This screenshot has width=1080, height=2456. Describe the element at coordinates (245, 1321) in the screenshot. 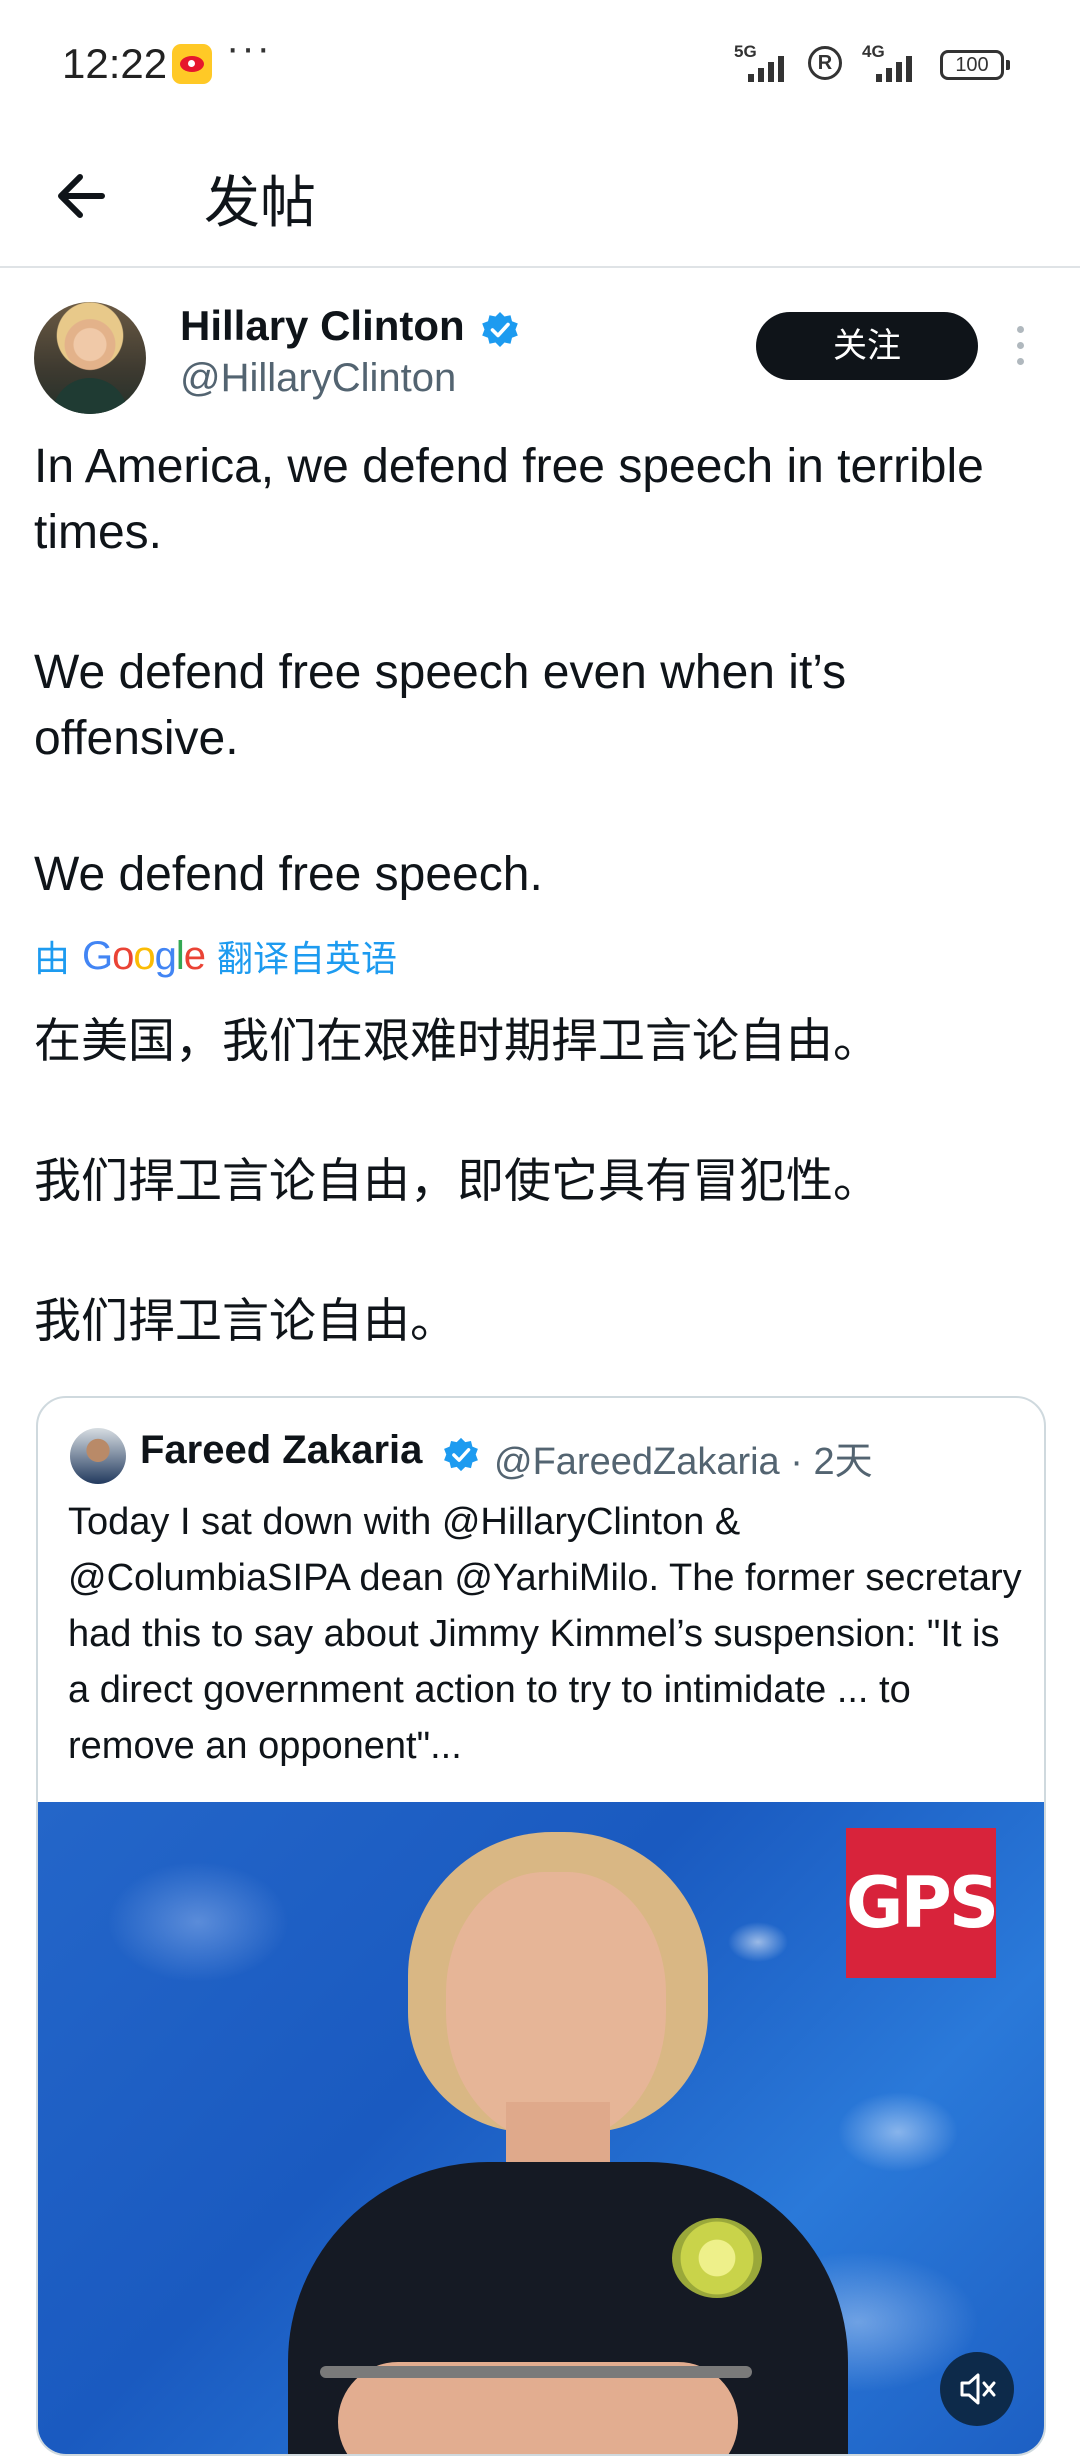

I see `tweet-text-cn-3: 我们捍卫言论自由。` at that location.